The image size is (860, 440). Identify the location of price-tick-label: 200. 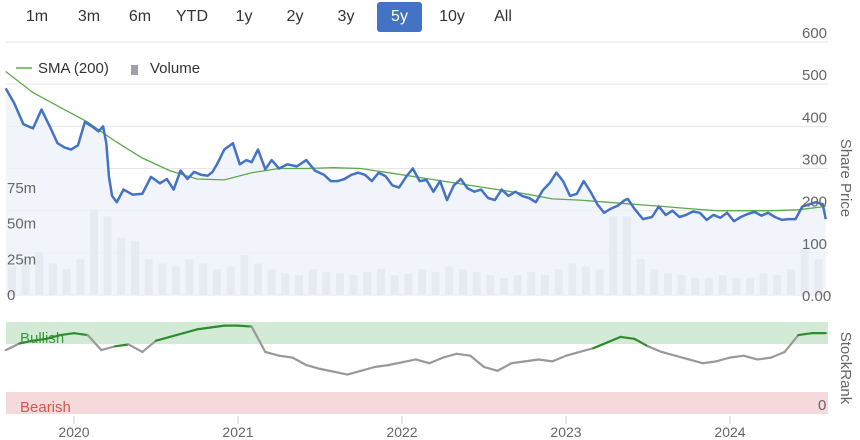
(814, 202).